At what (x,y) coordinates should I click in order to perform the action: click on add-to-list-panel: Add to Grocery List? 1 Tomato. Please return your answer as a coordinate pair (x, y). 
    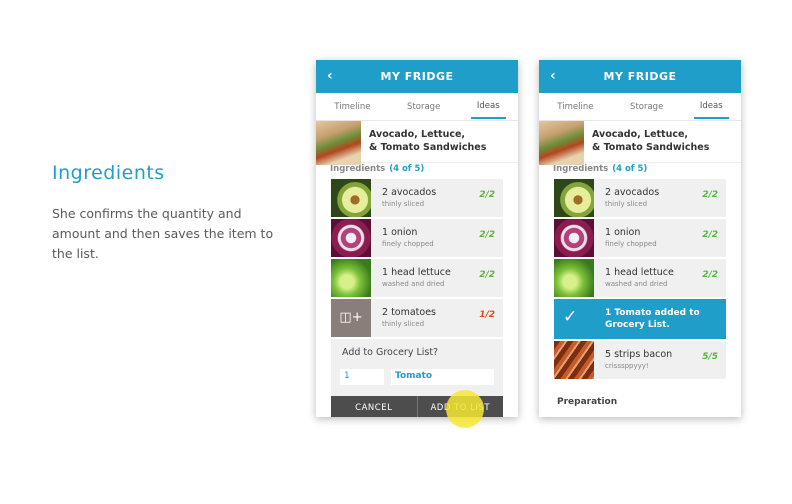
    Looking at the image, I should click on (417, 367).